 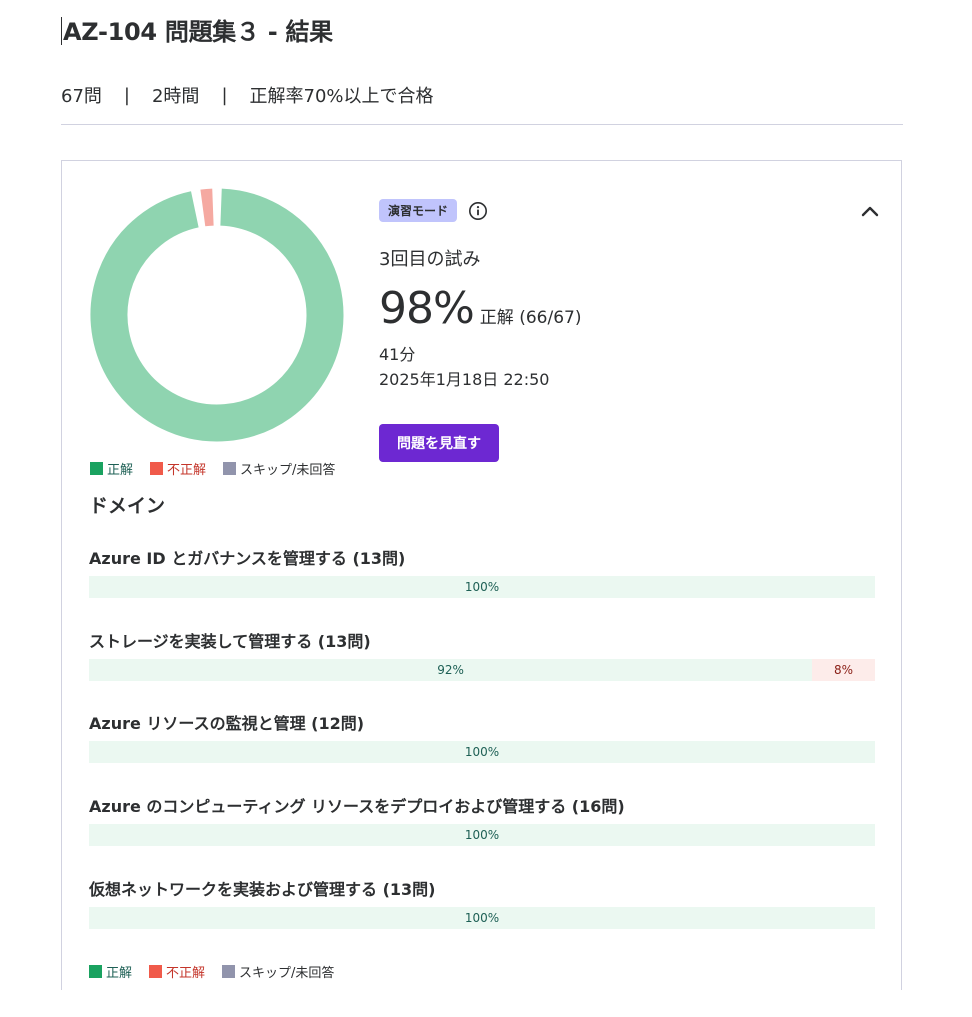 What do you see at coordinates (207, 207) in the screenshot?
I see `donut-segment-wrong` at bounding box center [207, 207].